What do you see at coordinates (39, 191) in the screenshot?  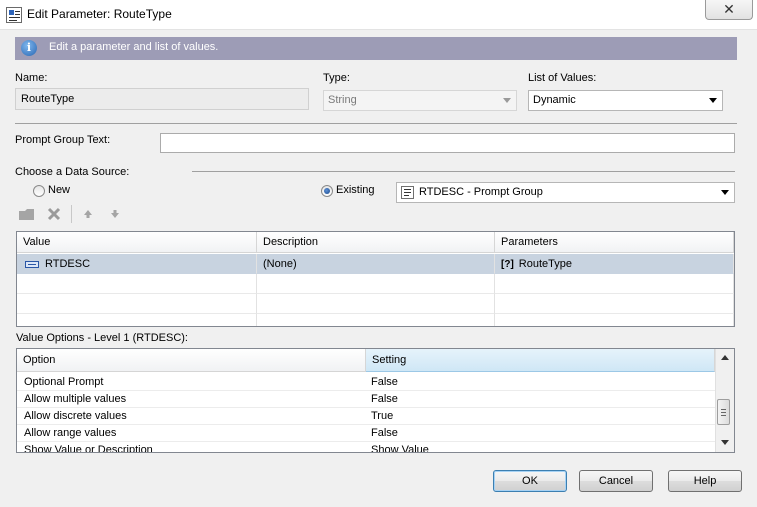 I see `new-radio` at bounding box center [39, 191].